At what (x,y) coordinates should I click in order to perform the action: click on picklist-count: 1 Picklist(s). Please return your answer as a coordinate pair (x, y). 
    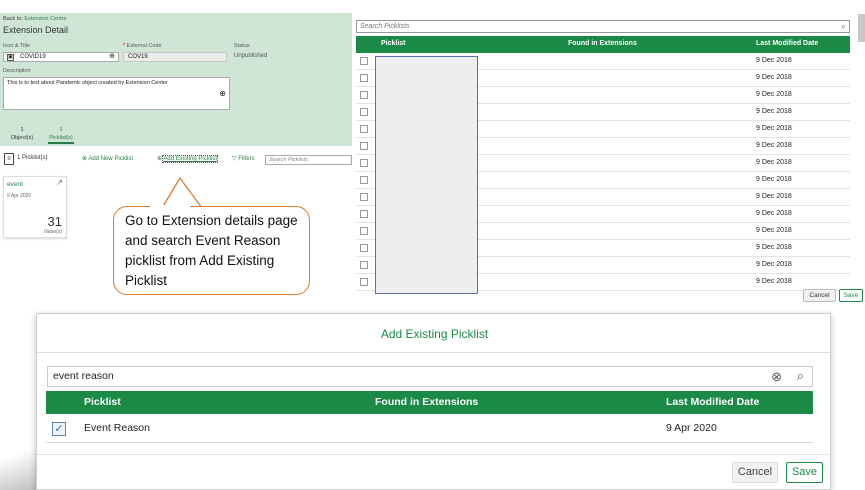
    Looking at the image, I should click on (32, 158).